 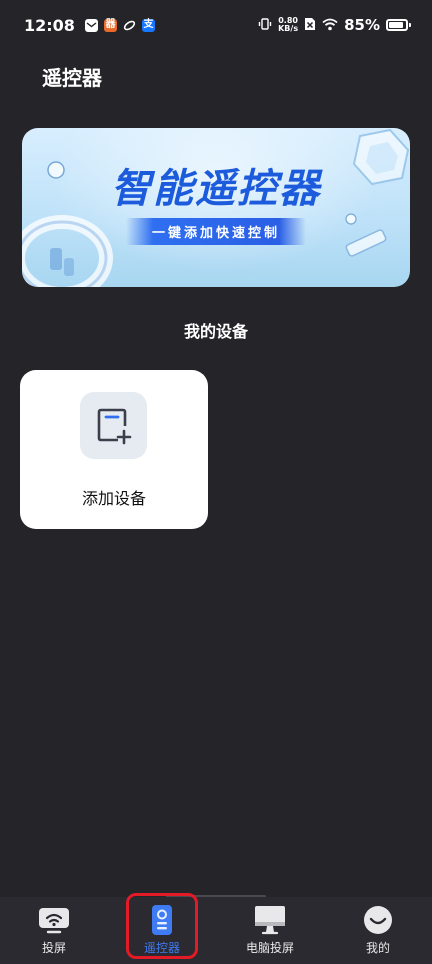 What do you see at coordinates (362, 25) in the screenshot?
I see `battery-percent: 85%` at bounding box center [362, 25].